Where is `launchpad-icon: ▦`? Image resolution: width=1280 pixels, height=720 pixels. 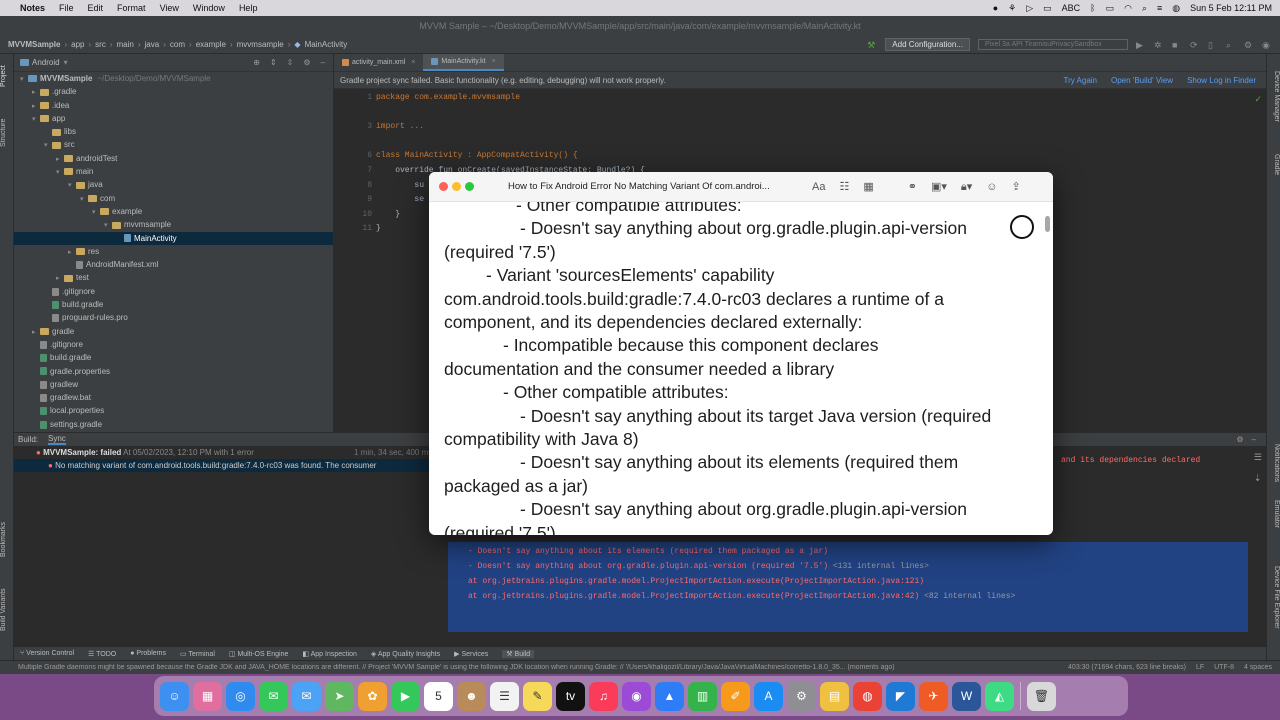 launchpad-icon: ▦ is located at coordinates (207, 696).